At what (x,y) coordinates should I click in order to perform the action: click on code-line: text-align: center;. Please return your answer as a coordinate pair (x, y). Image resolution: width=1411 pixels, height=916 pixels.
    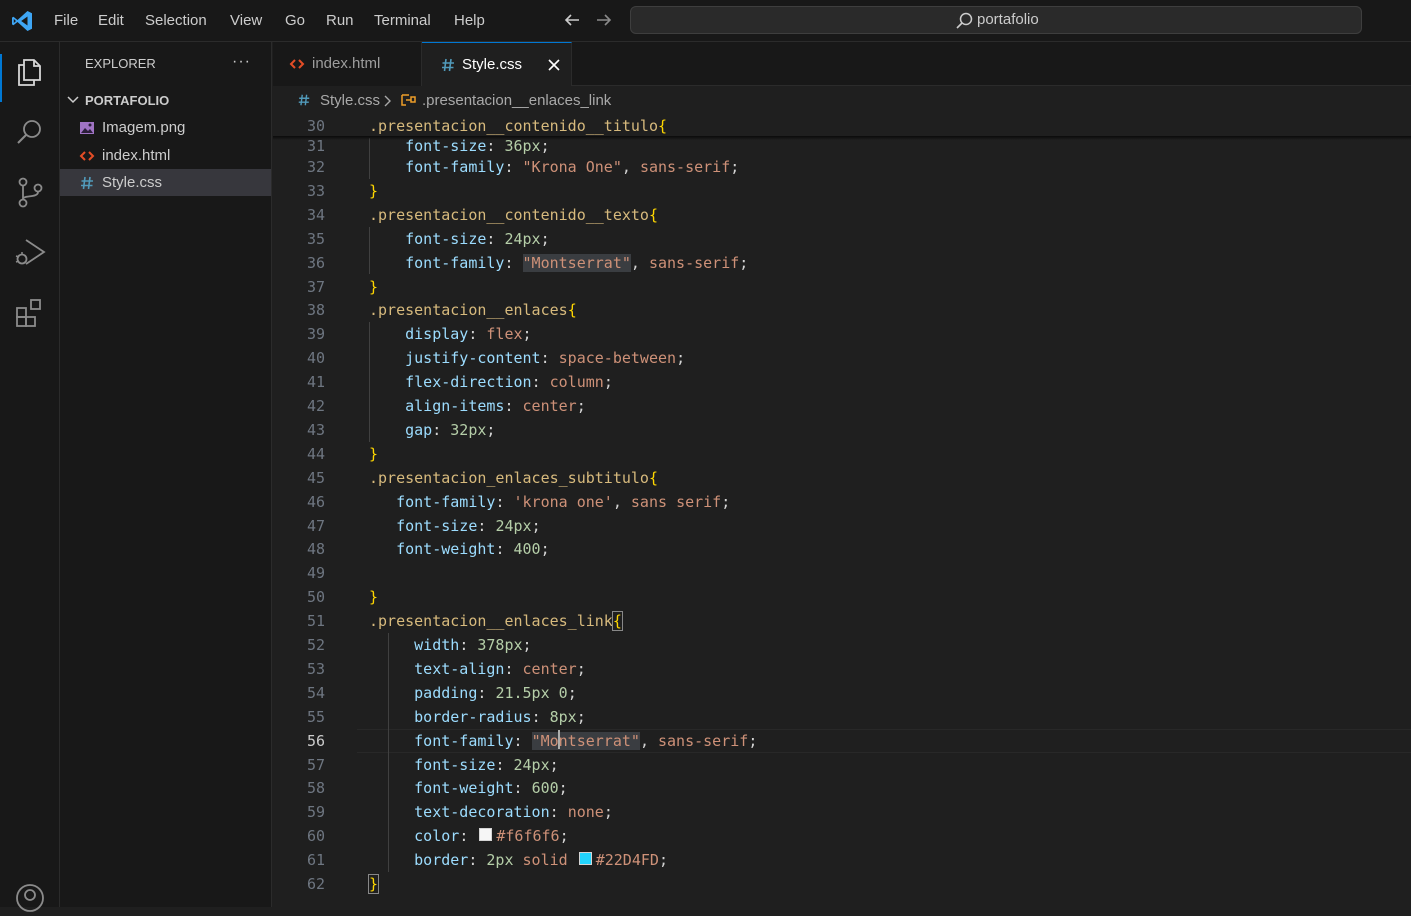
    Looking at the image, I should click on (500, 668).